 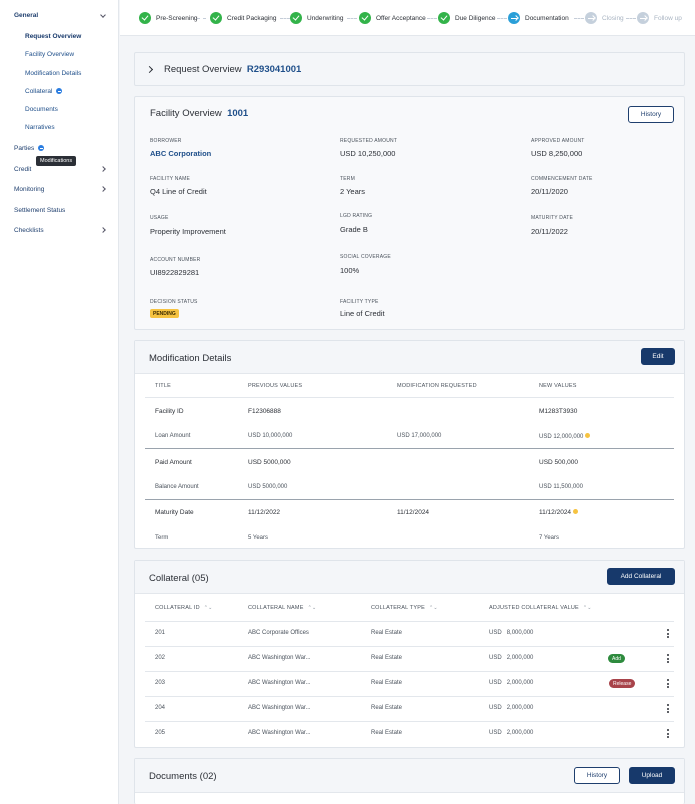 What do you see at coordinates (362, 313) in the screenshot?
I see `facility-type-value: Line of Credit` at bounding box center [362, 313].